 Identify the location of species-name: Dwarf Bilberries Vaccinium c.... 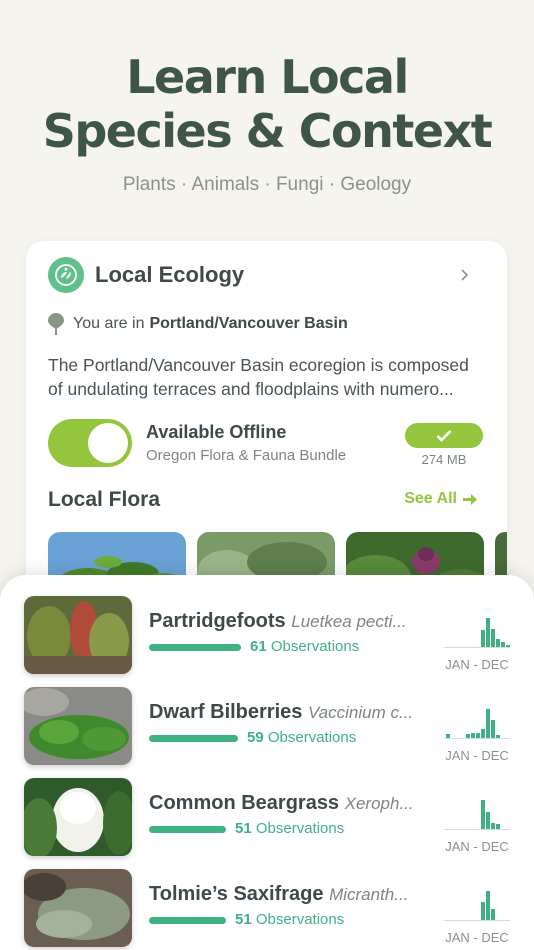
(288, 712).